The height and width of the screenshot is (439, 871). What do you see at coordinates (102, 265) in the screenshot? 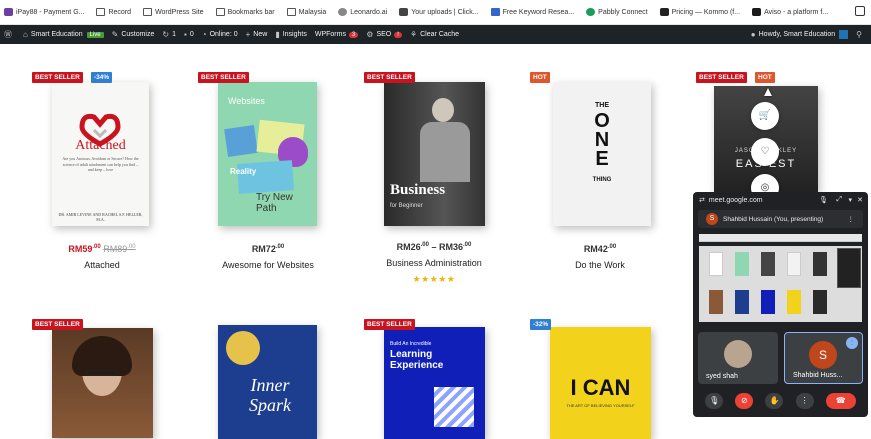
I see `product-title: Attached` at bounding box center [102, 265].